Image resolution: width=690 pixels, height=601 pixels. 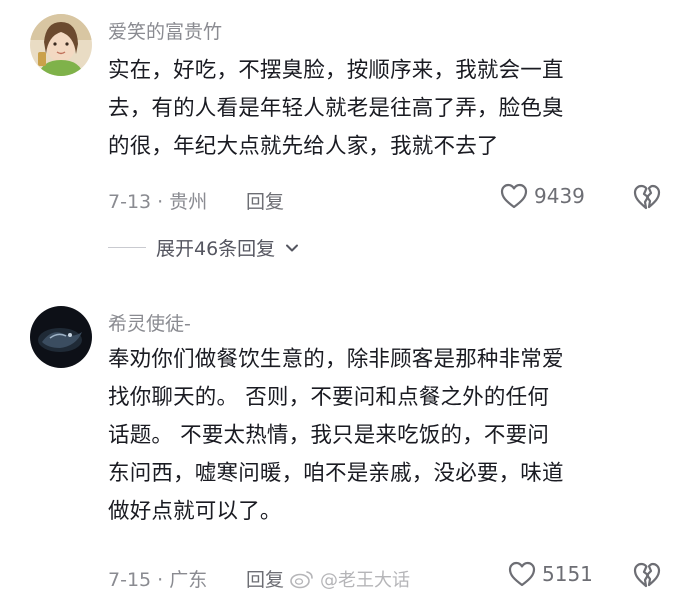 What do you see at coordinates (195, 511) in the screenshot?
I see `comment-text-line: 做好点就可以了。` at bounding box center [195, 511].